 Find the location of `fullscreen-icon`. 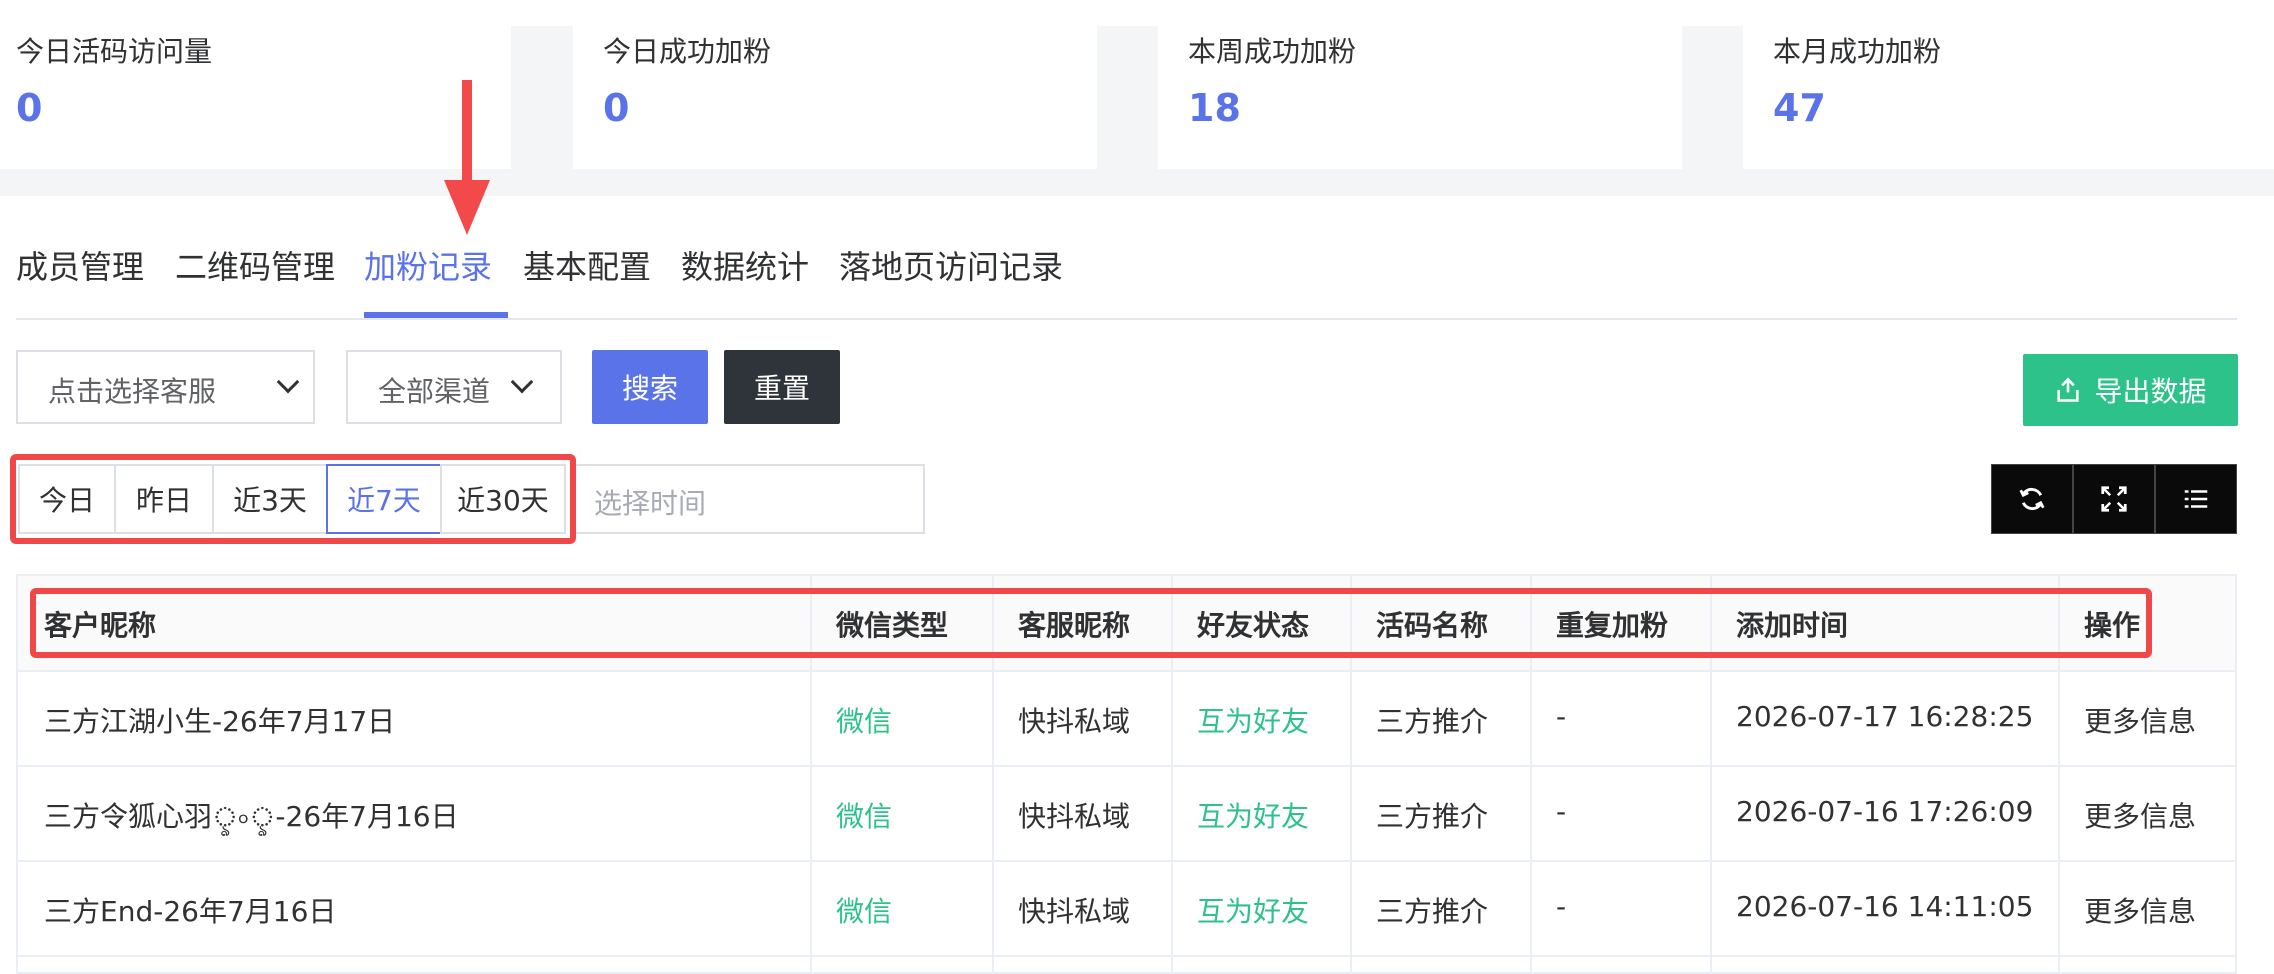

fullscreen-icon is located at coordinates (2114, 499).